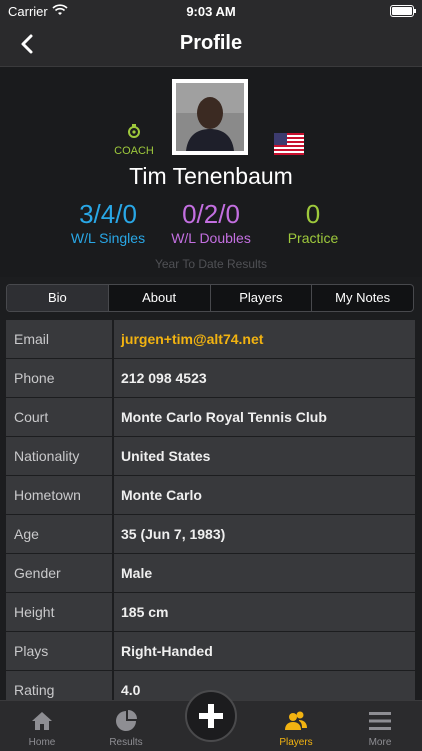 This screenshot has width=422, height=751. What do you see at coordinates (59, 378) in the screenshot?
I see `row-label: Phone` at bounding box center [59, 378].